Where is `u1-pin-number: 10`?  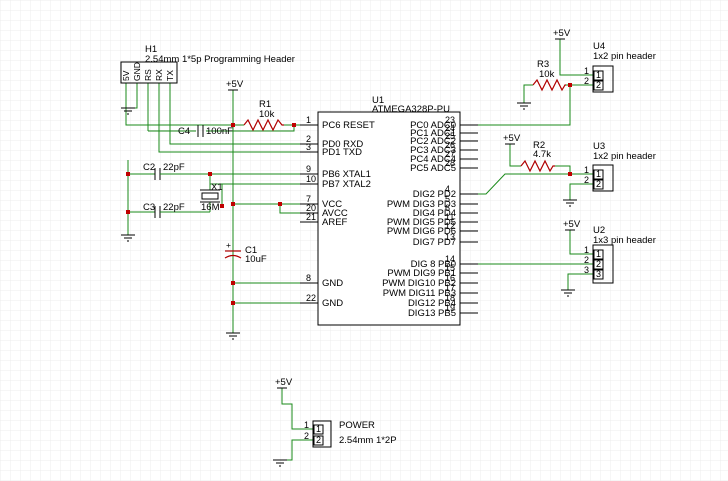 u1-pin-number: 10 is located at coordinates (311, 179).